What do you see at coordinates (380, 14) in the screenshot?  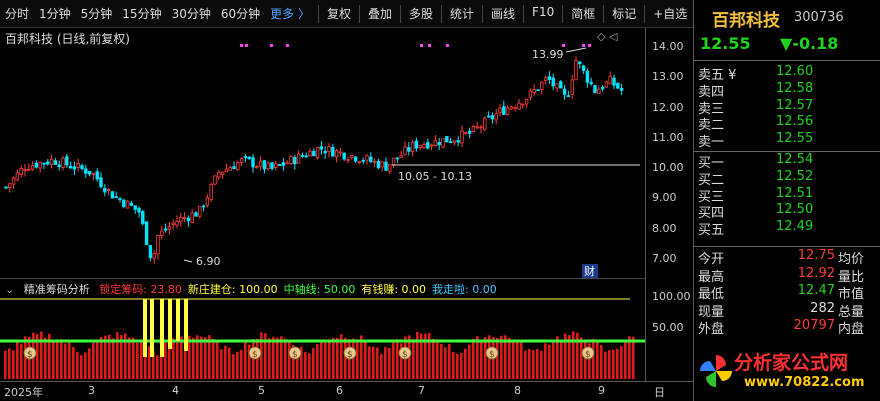 I see `tool-button-1: 叠加` at bounding box center [380, 14].